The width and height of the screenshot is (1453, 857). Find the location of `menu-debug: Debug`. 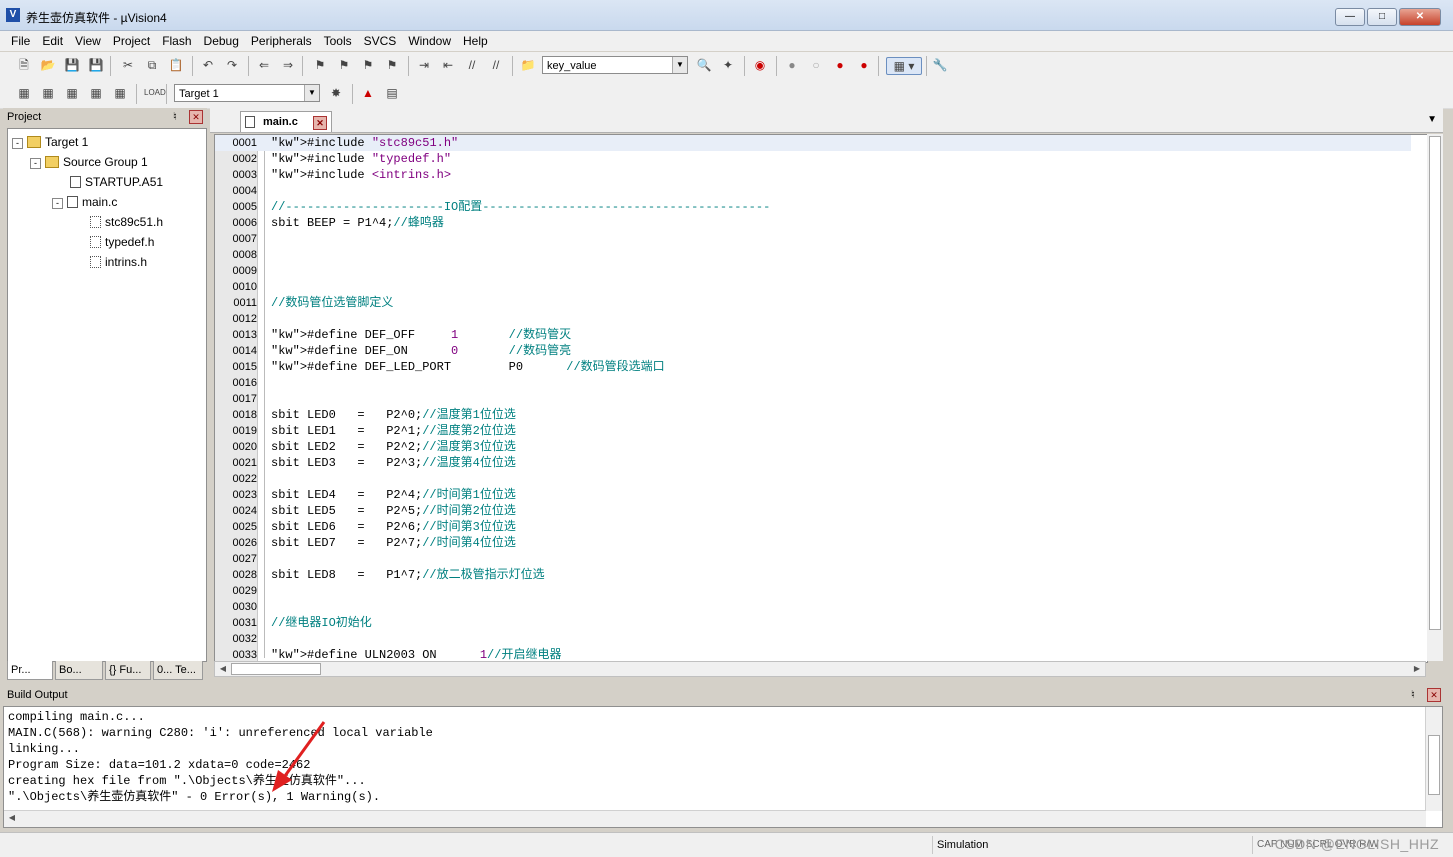

menu-debug: Debug is located at coordinates (221, 40).